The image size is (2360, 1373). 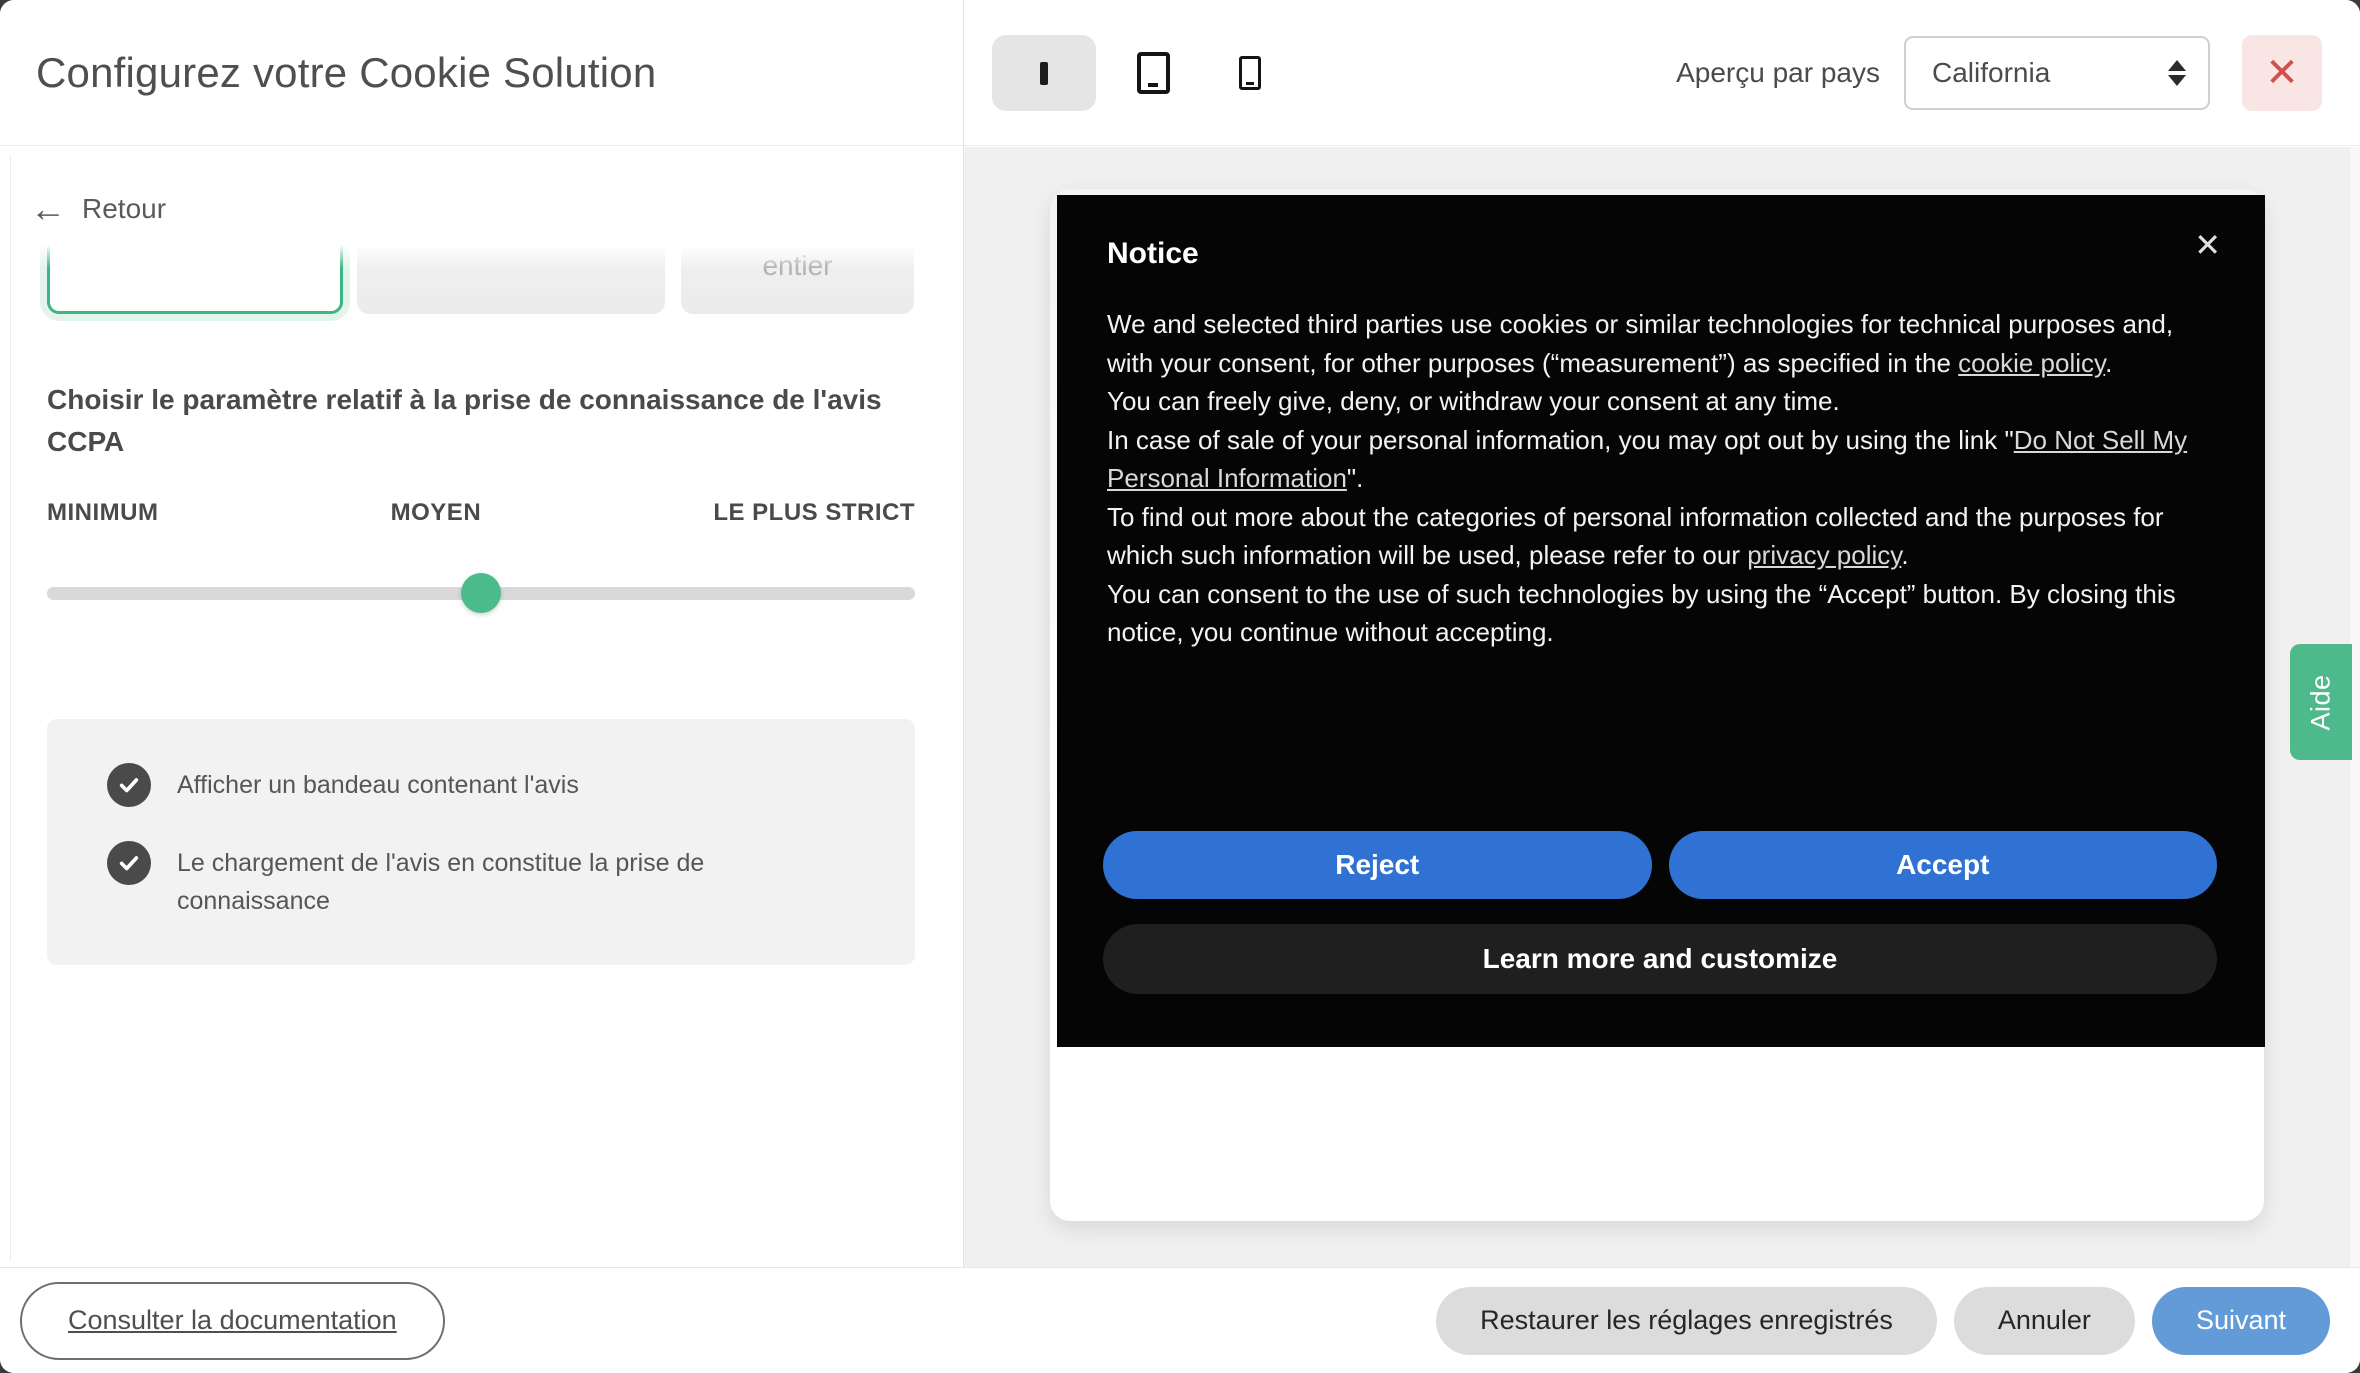 What do you see at coordinates (436, 512) in the screenshot?
I see `slider-label-moyen: MOYEN` at bounding box center [436, 512].